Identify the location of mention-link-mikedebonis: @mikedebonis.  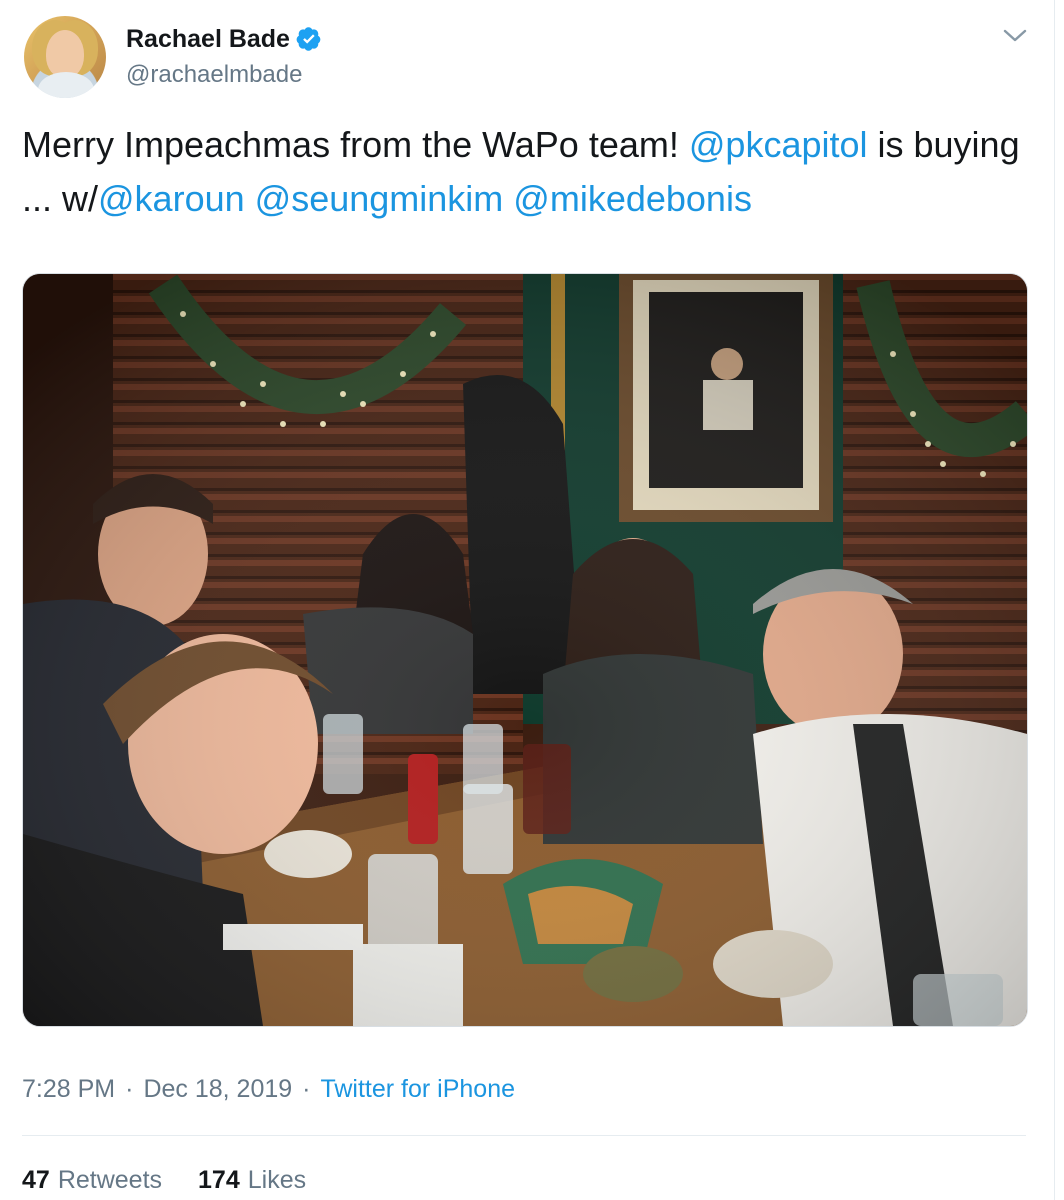
(632, 198).